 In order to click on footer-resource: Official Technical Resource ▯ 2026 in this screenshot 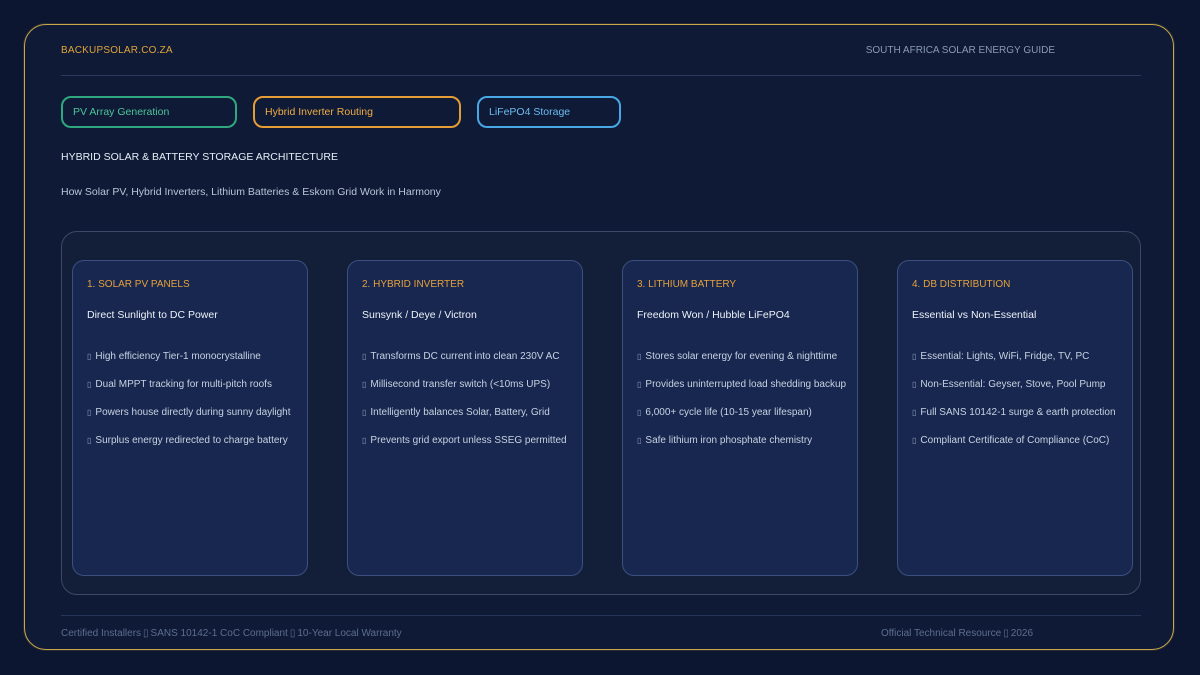, I will do `click(957, 633)`.